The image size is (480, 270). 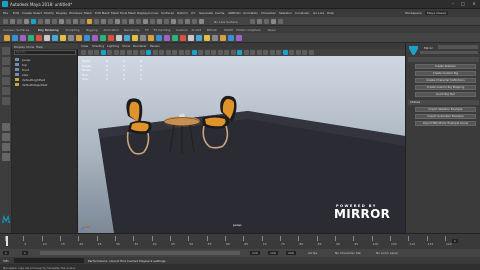 I want to click on minimize-icon: –, so click(x=453, y=4).